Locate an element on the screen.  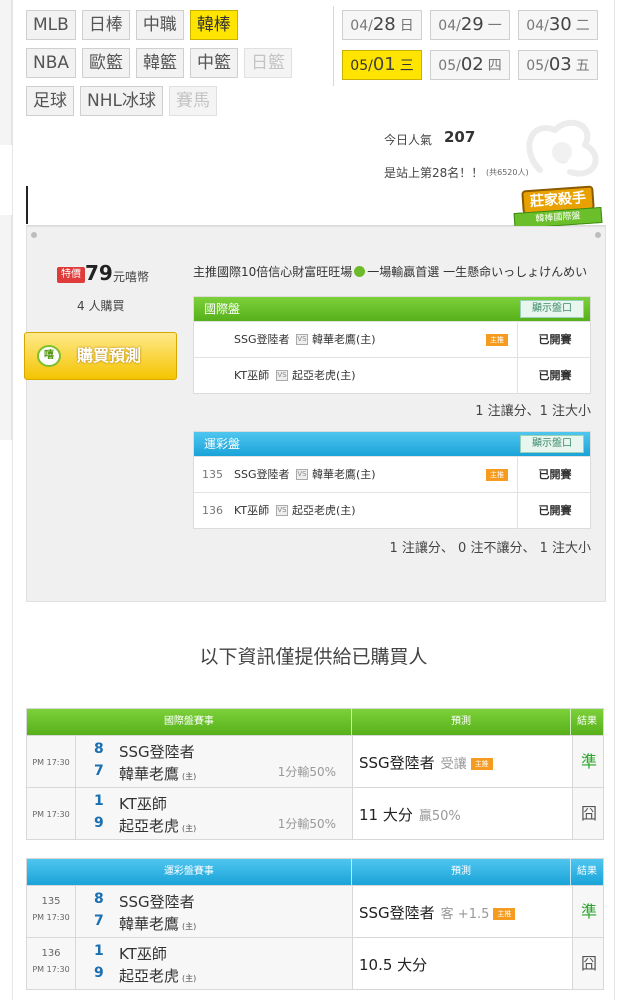
content-border-right is located at coordinates (614, 500).